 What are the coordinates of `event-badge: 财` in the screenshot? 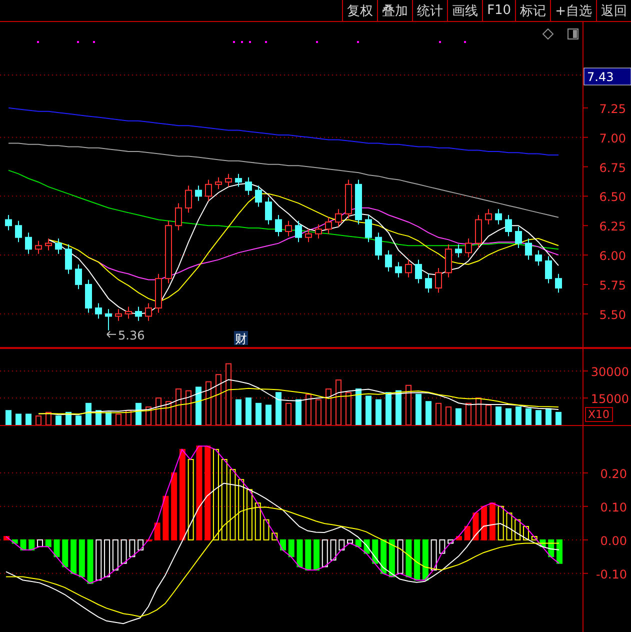 It's located at (241, 338).